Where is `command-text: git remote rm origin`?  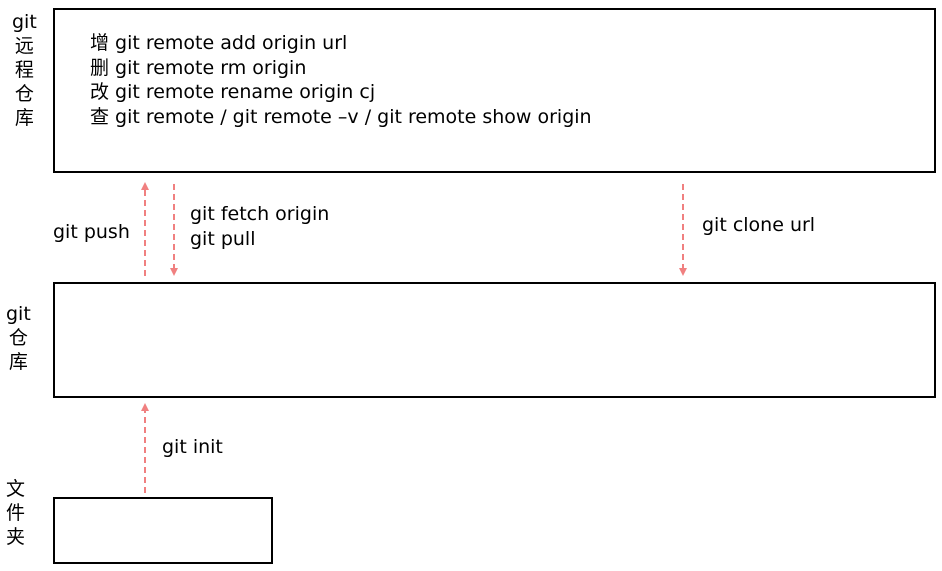 command-text: git remote rm origin is located at coordinates (211, 67).